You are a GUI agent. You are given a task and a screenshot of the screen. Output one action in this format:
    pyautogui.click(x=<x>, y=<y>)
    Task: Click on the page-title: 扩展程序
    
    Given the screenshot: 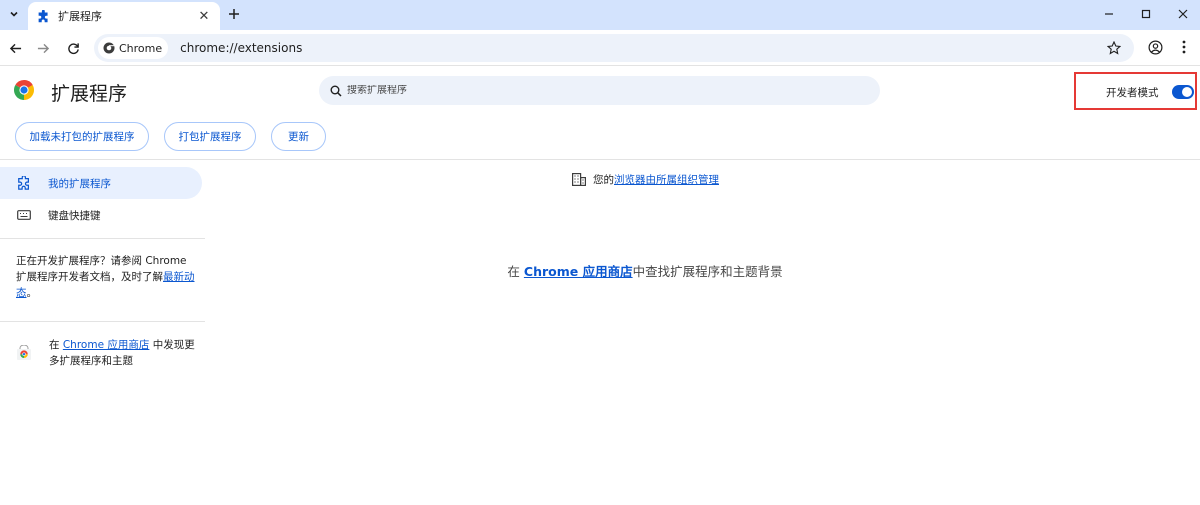 What is the action you would take?
    pyautogui.click(x=89, y=94)
    